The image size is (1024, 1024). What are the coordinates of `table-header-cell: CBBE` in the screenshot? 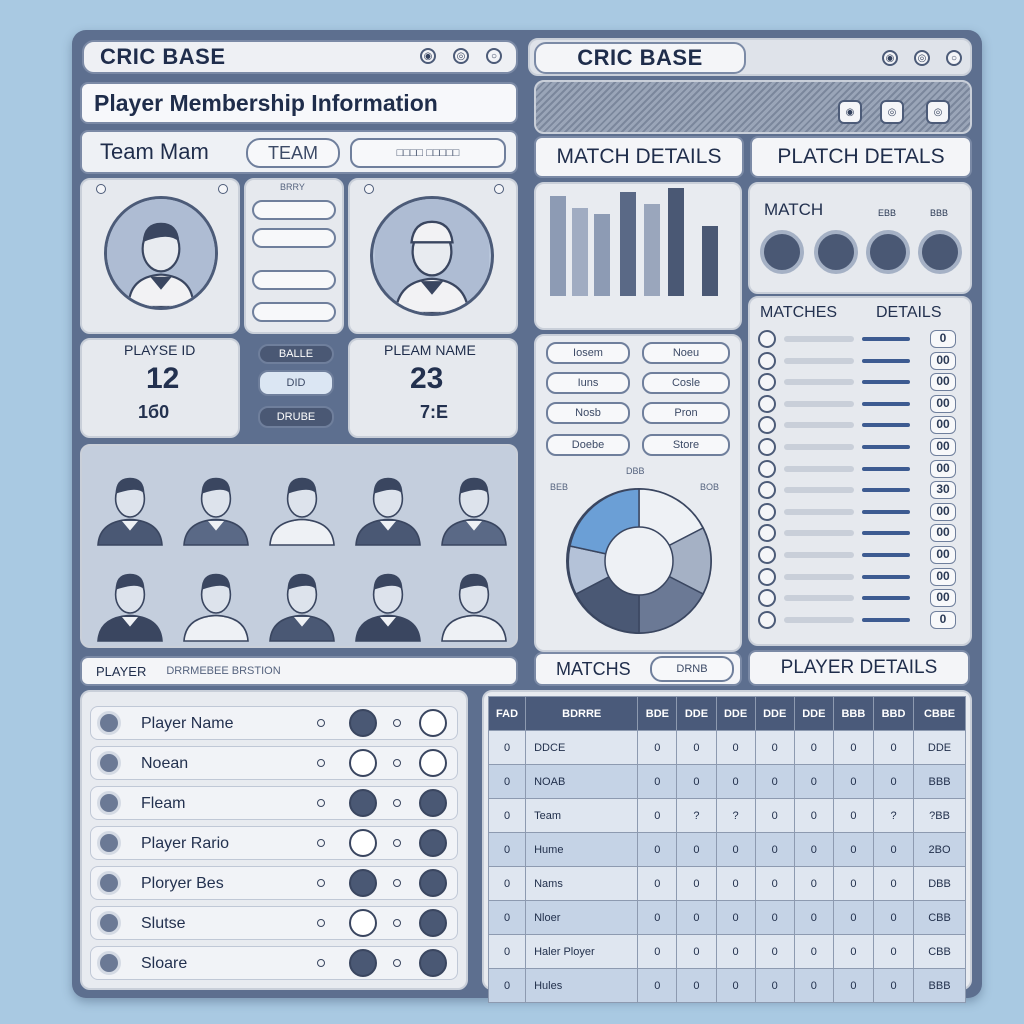 It's located at (939, 713).